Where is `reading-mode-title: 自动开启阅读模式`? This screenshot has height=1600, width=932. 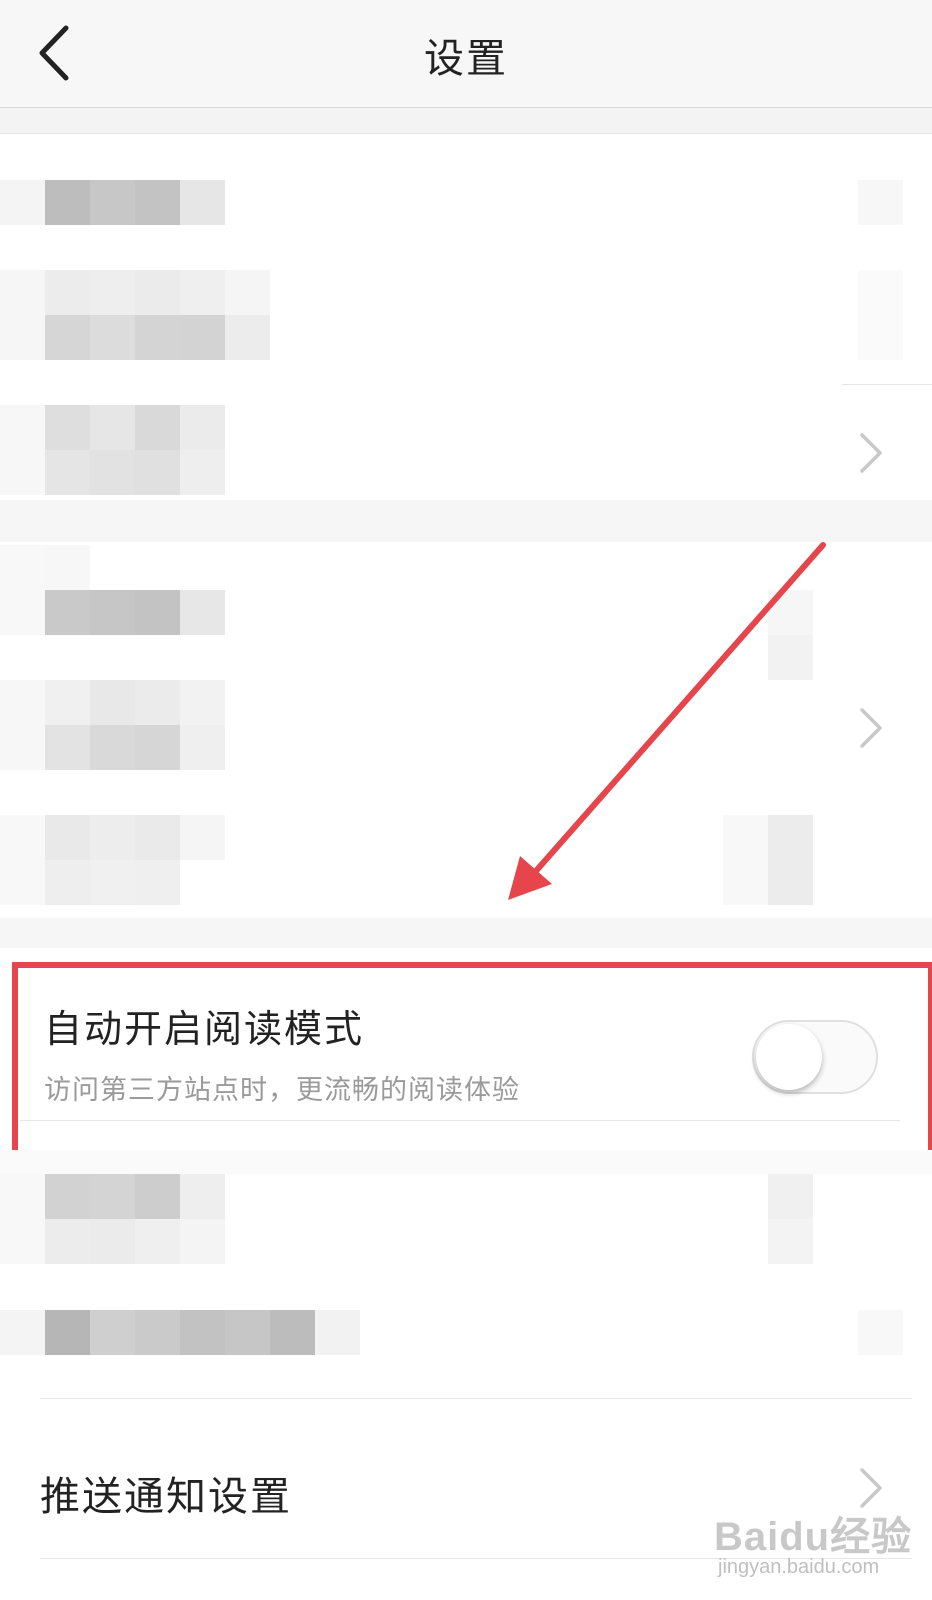
reading-mode-title: 自动开启阅读模式 is located at coordinates (204, 1029).